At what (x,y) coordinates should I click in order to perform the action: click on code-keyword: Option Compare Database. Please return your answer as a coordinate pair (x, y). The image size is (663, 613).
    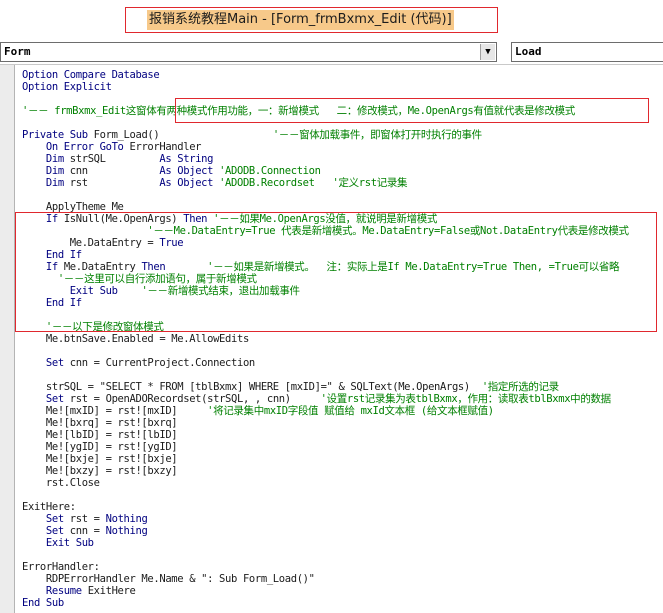
    Looking at the image, I should click on (91, 75).